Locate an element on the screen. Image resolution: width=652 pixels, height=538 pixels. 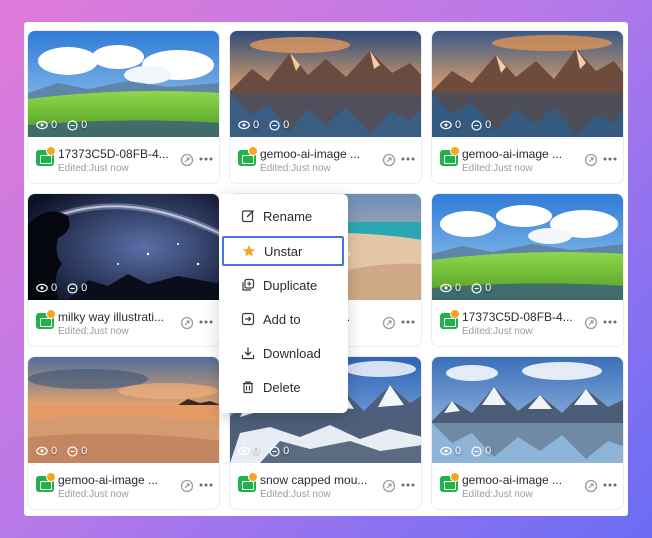
menu-item-duplicate: Duplicate is located at coordinates (283, 285).